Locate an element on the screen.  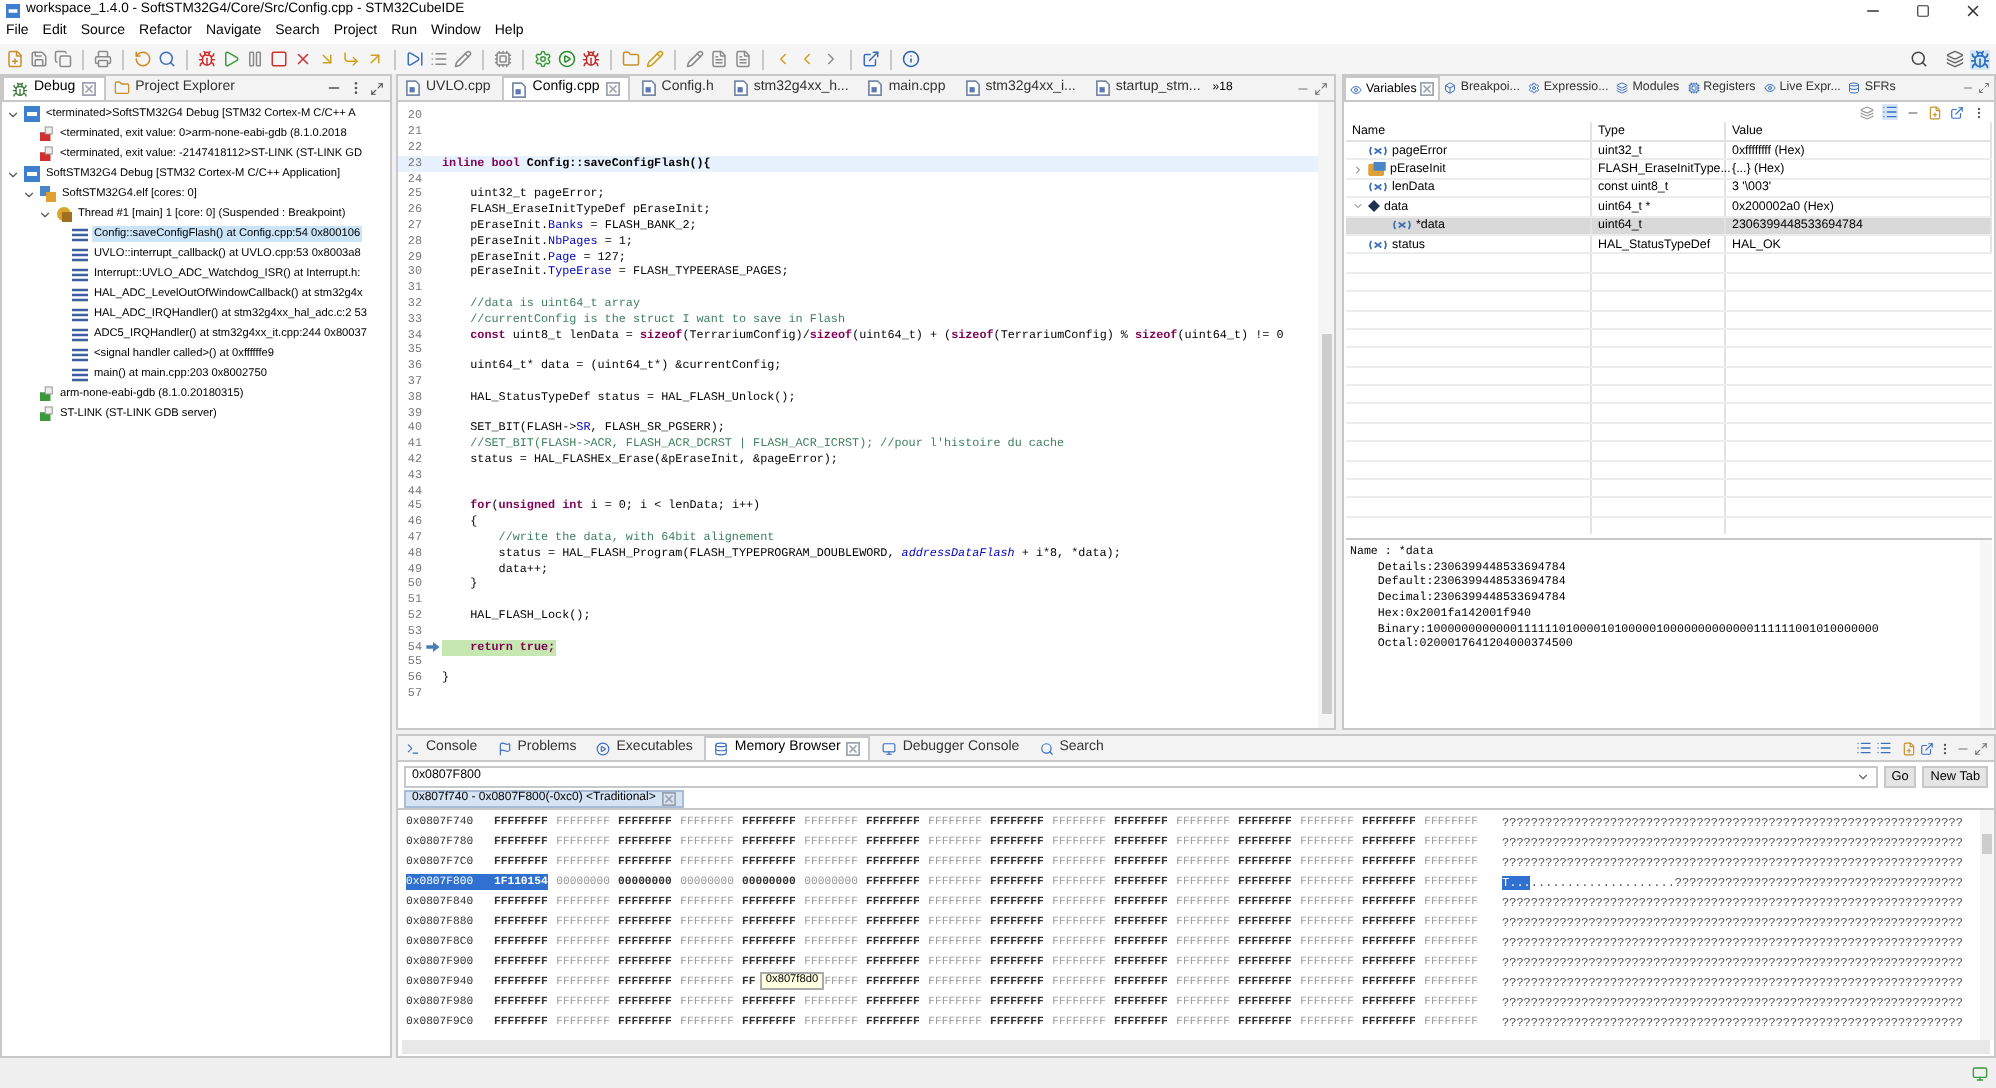
step-return-icon is located at coordinates (375, 59).